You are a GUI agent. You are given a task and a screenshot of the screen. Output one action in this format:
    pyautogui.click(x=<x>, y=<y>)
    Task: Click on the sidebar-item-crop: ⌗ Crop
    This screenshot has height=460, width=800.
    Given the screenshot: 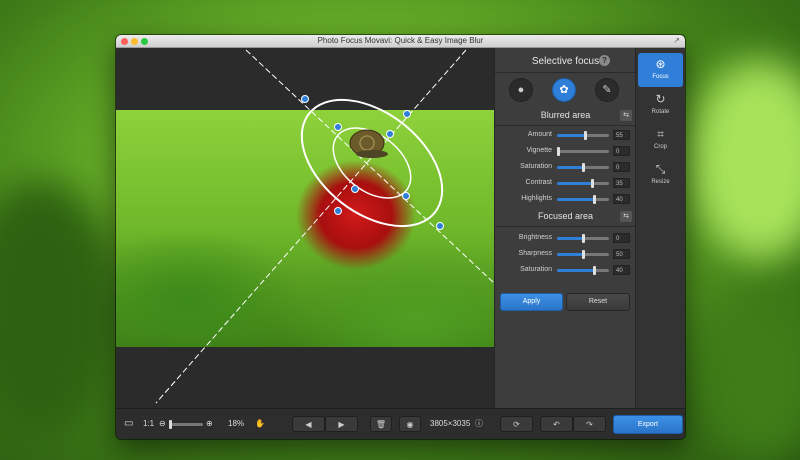 What is the action you would take?
    pyautogui.click(x=660, y=140)
    